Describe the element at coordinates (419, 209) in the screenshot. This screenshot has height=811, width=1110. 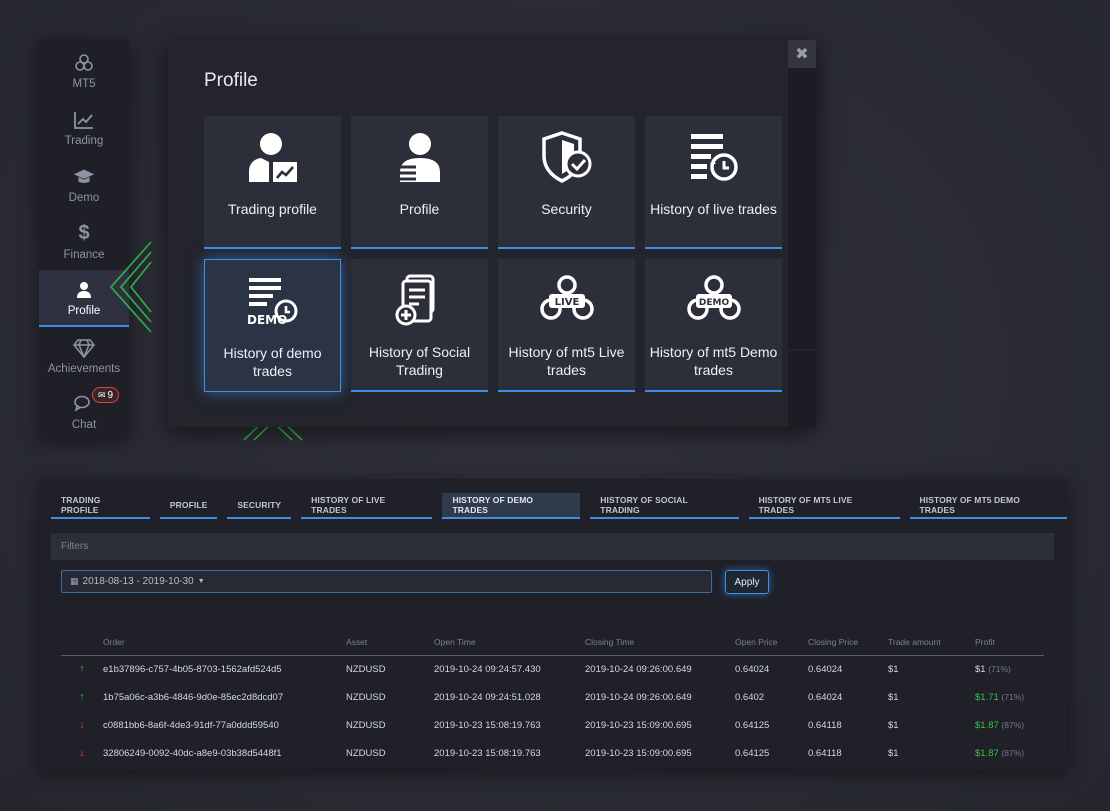
I see `tile-label: Profile` at that location.